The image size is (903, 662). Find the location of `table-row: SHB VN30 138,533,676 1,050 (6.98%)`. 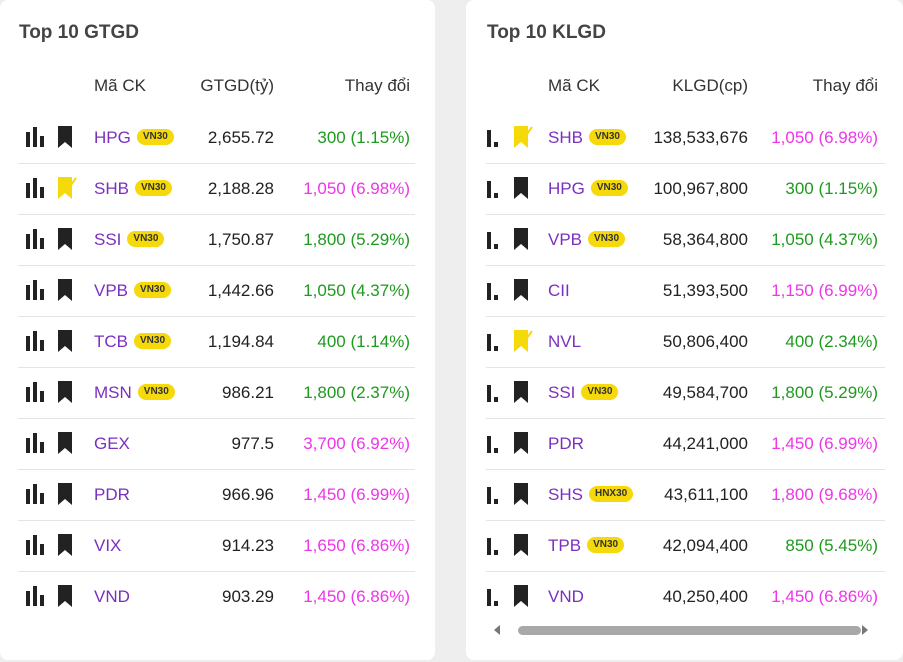

table-row: SHB VN30 138,533,676 1,050 (6.98%) is located at coordinates (684, 138).